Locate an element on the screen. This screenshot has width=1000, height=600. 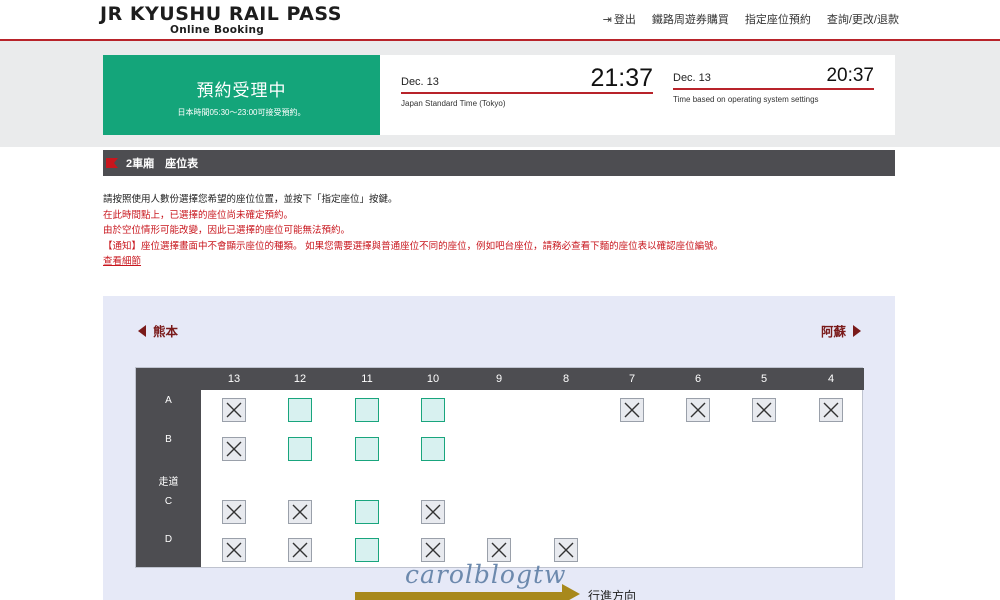
logo-subtitle: Online Booking is located at coordinates (217, 30).